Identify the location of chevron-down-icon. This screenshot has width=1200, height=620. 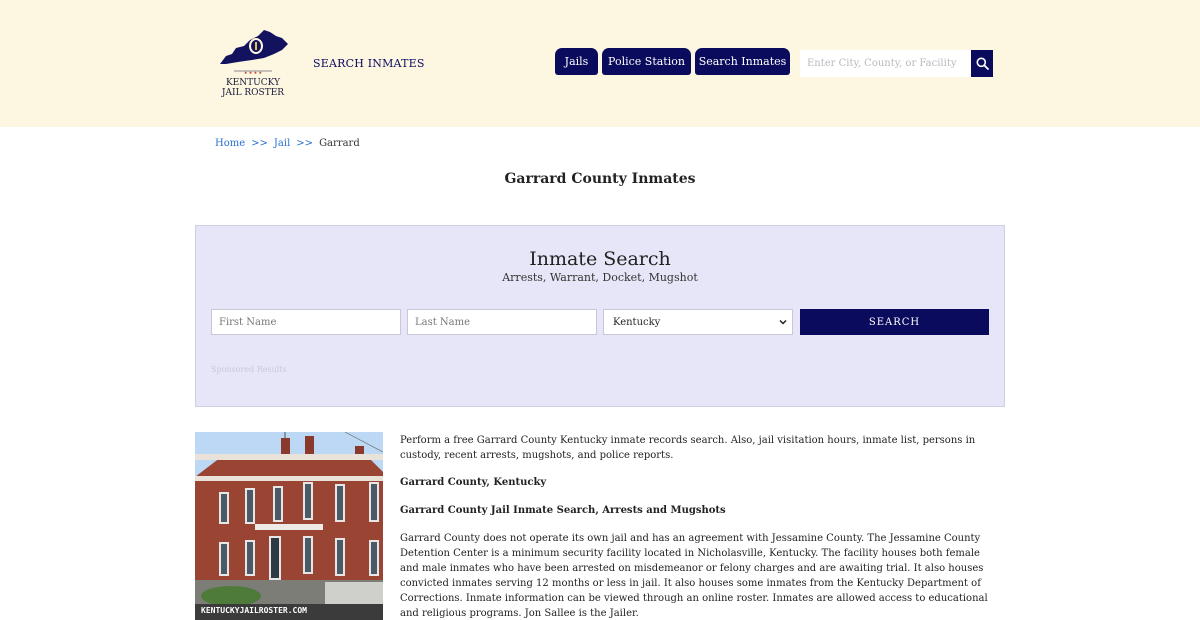
(783, 322).